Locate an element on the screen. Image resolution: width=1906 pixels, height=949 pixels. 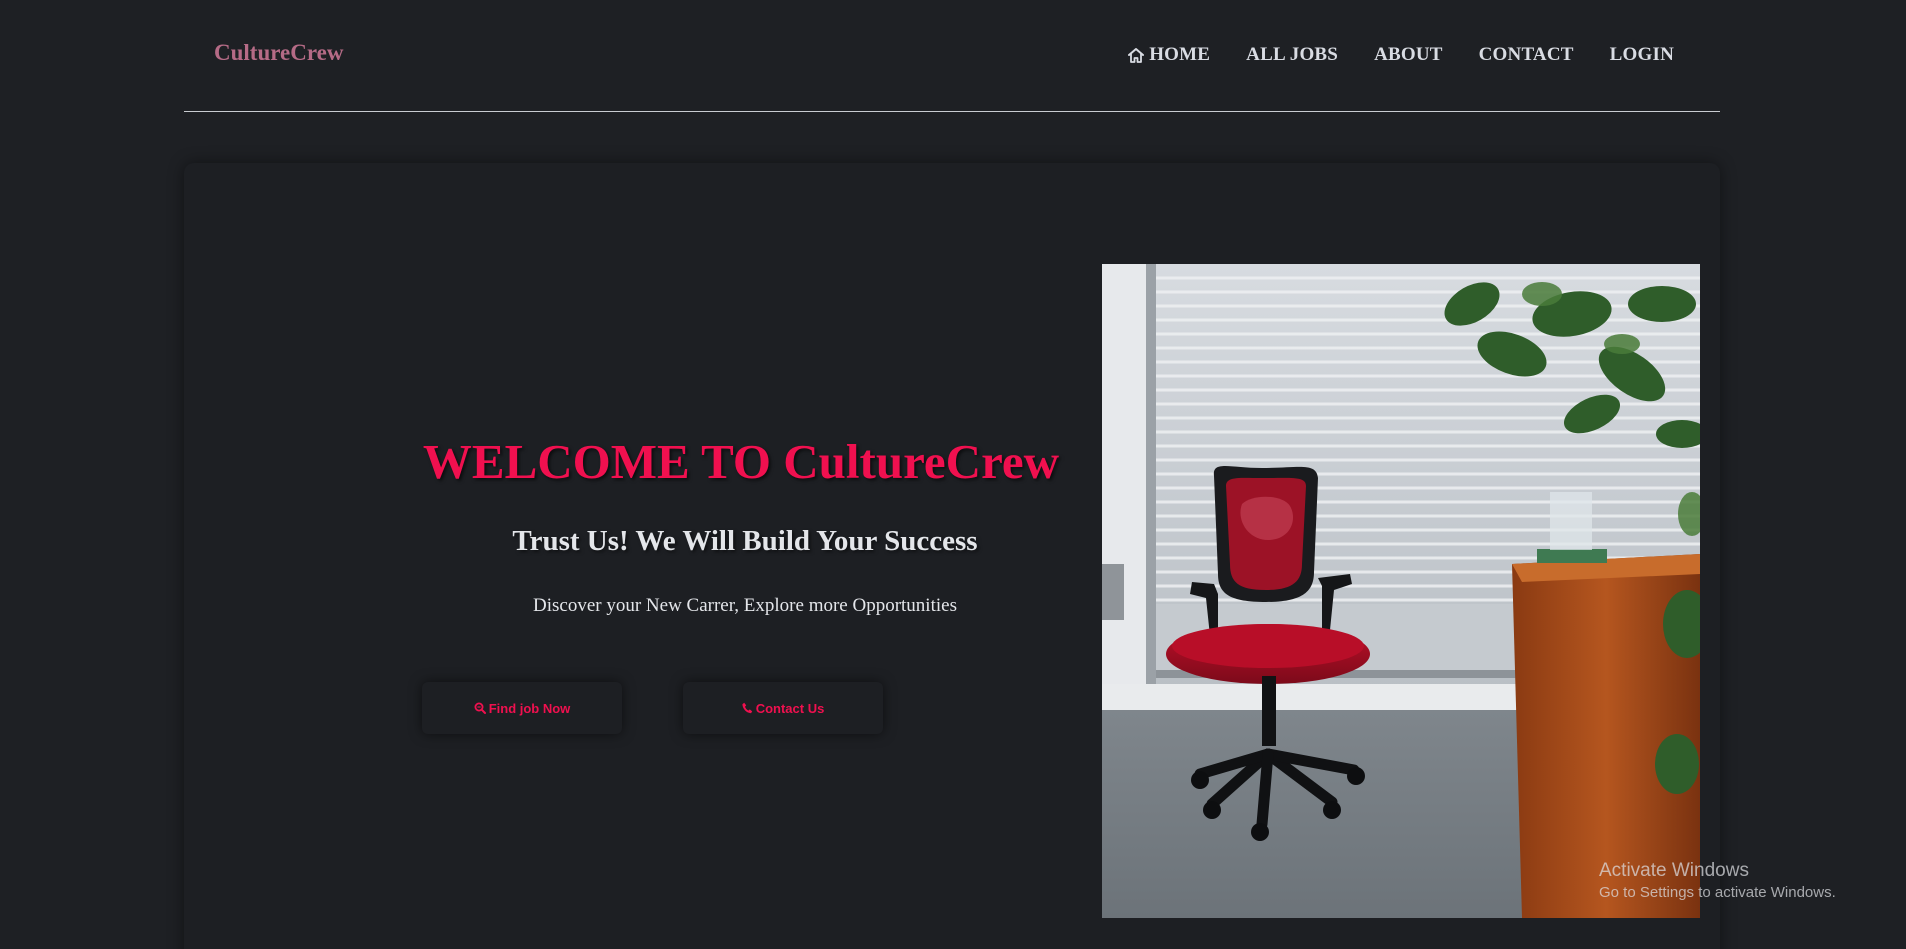
phone-icon is located at coordinates (747, 708).